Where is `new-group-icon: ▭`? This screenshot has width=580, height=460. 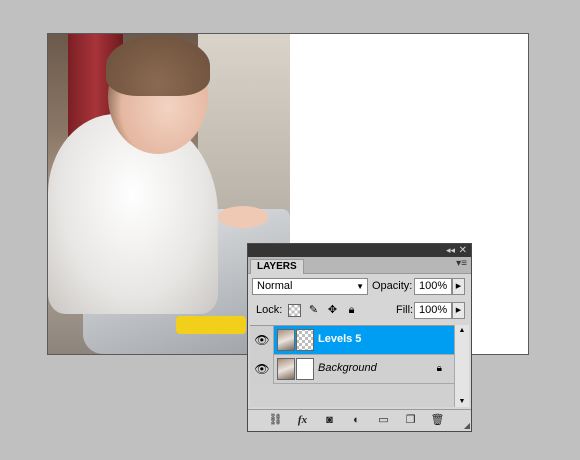
new-group-icon: ▭ is located at coordinates (383, 420).